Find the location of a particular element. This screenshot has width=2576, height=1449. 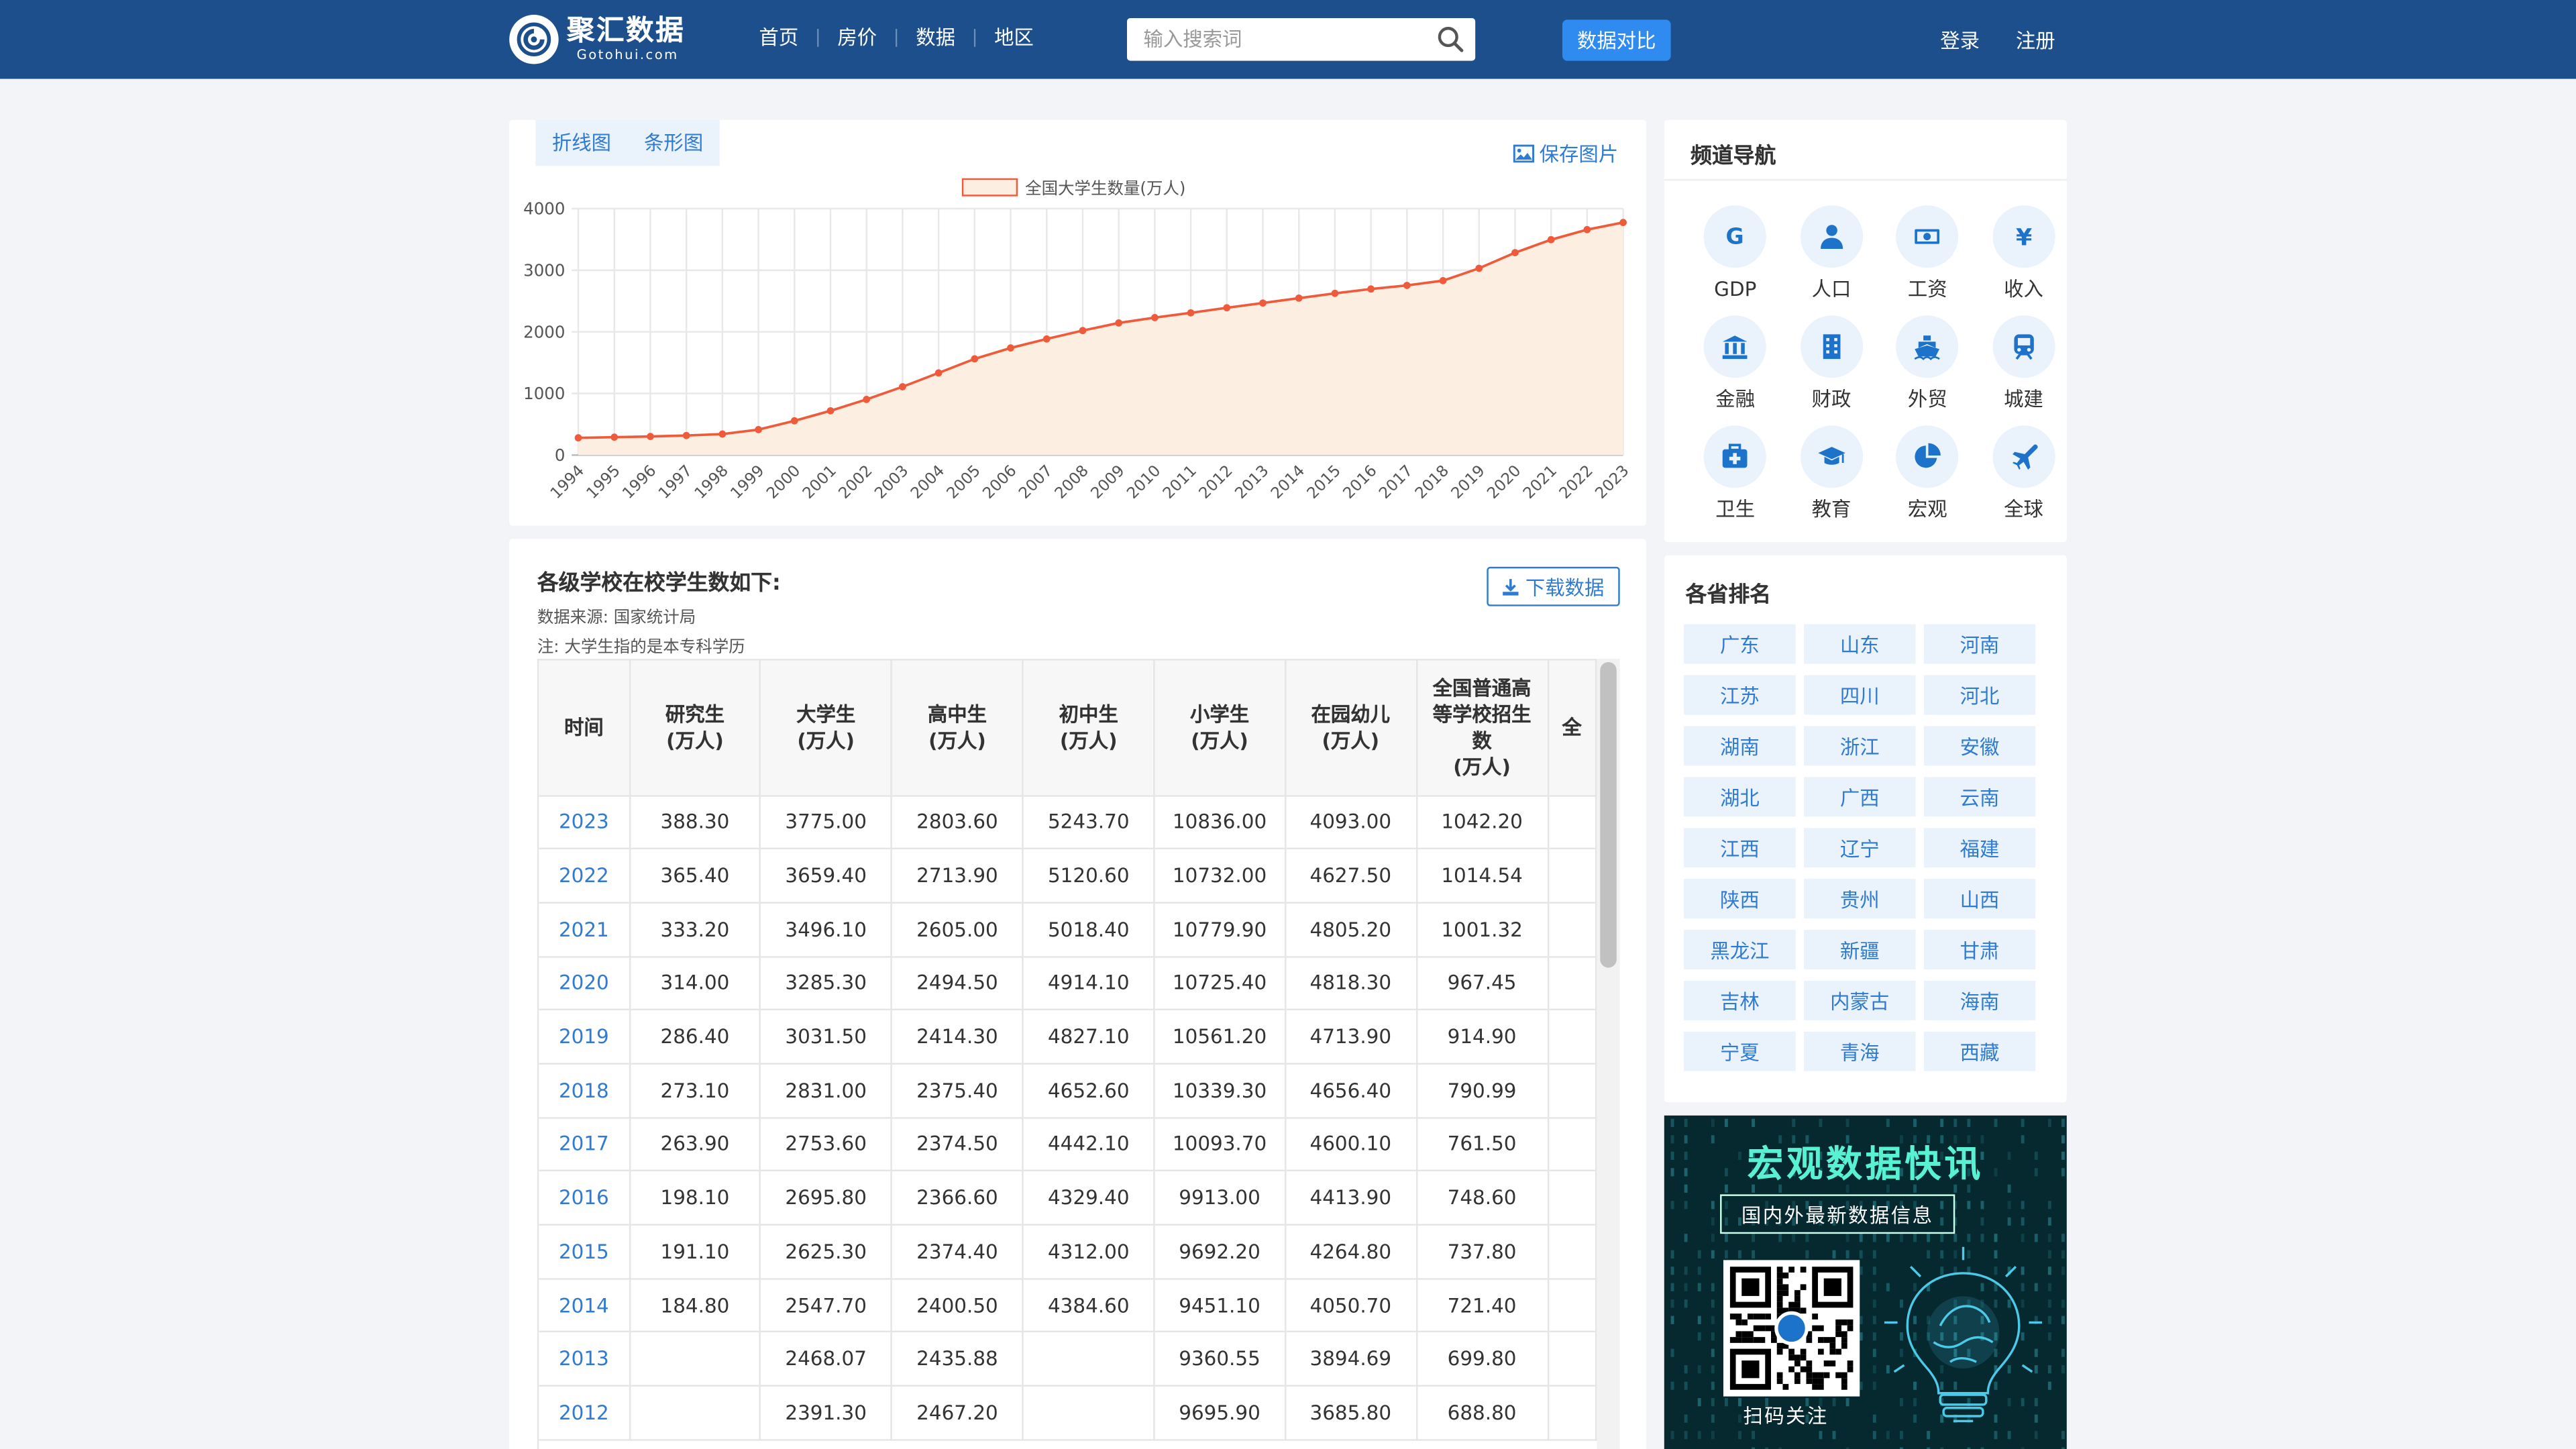

x-tick-label: 2013 is located at coordinates (1252, 482).